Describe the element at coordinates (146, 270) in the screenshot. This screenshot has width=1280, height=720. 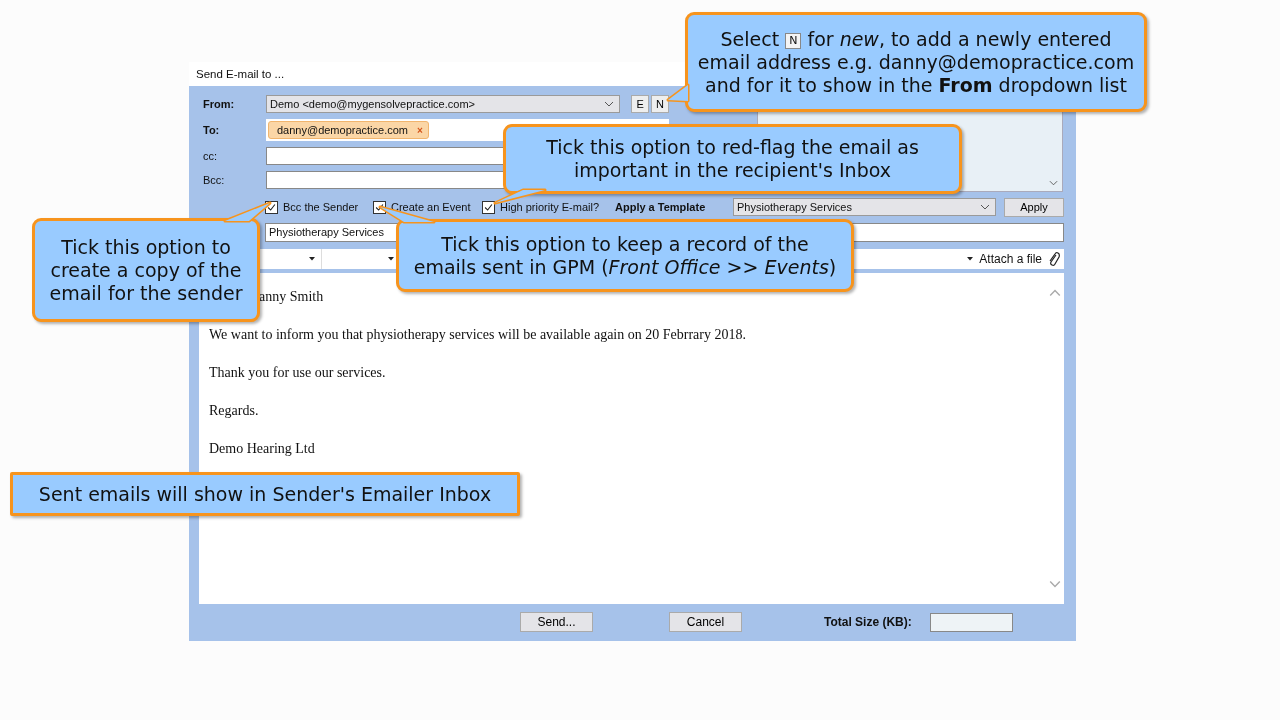
I see `callout-tooltip: Tick this option to create a copy of the email for the sender` at that location.